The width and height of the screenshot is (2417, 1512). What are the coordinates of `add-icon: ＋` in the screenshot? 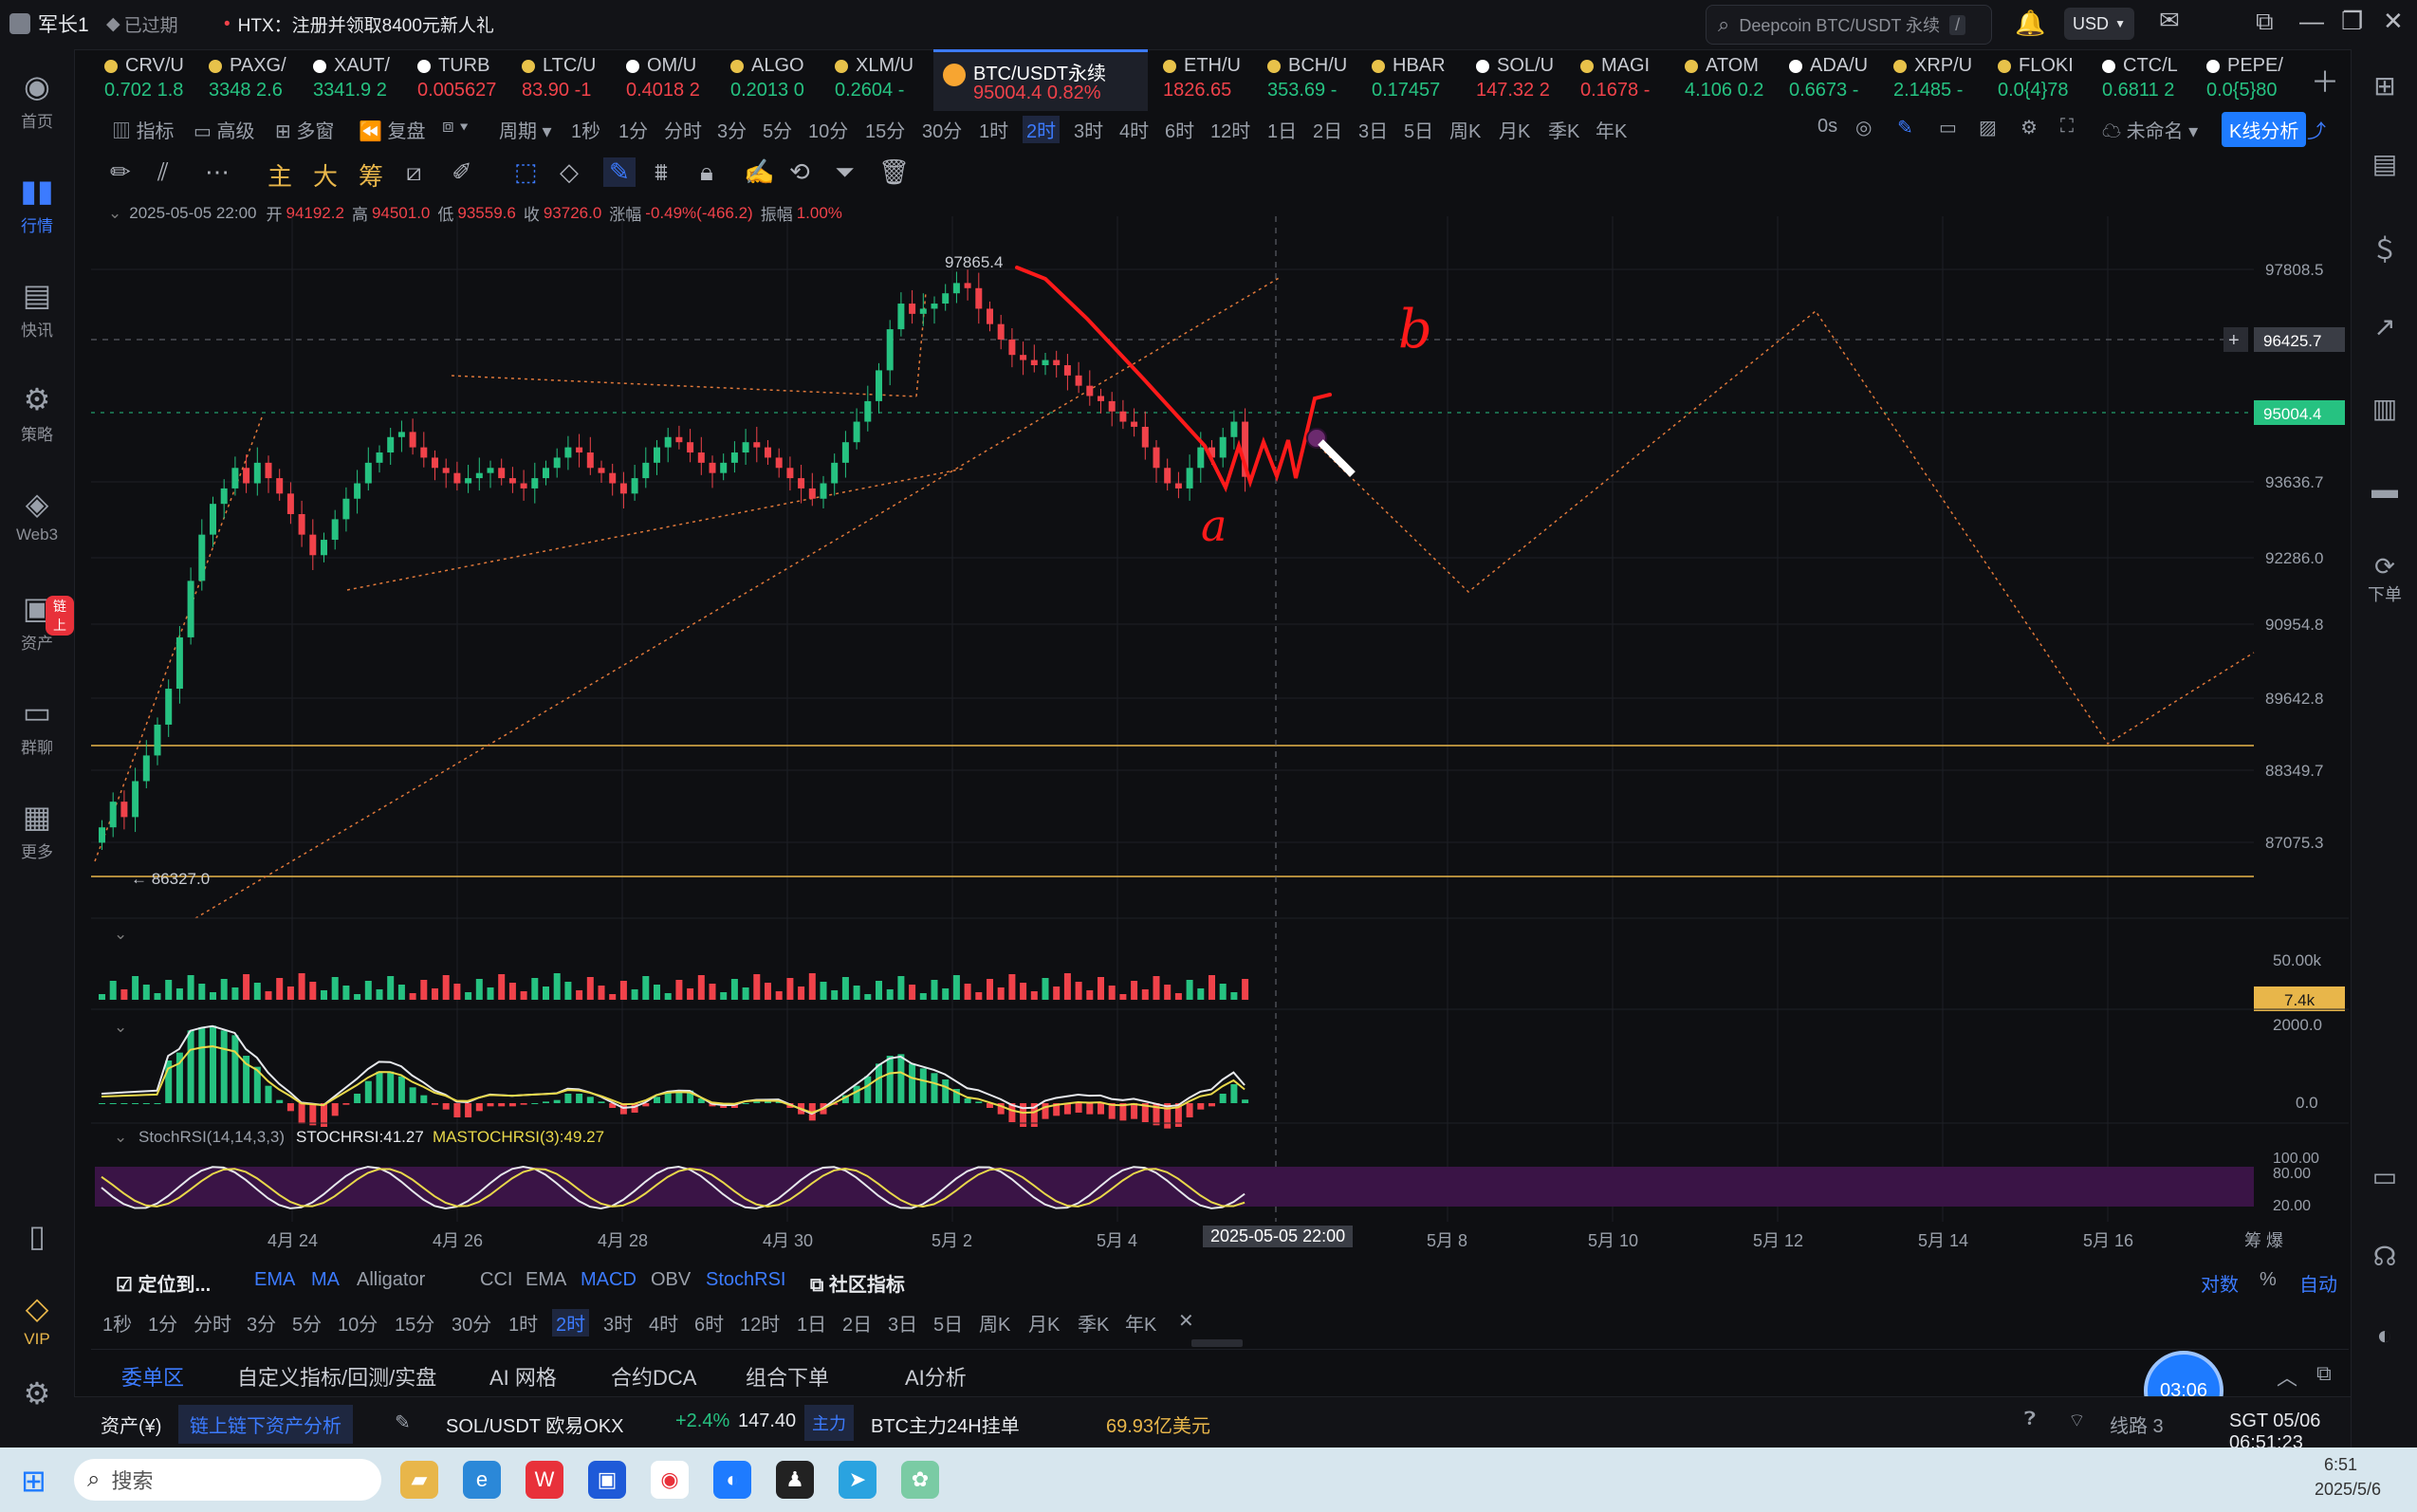 It's located at (2325, 80).